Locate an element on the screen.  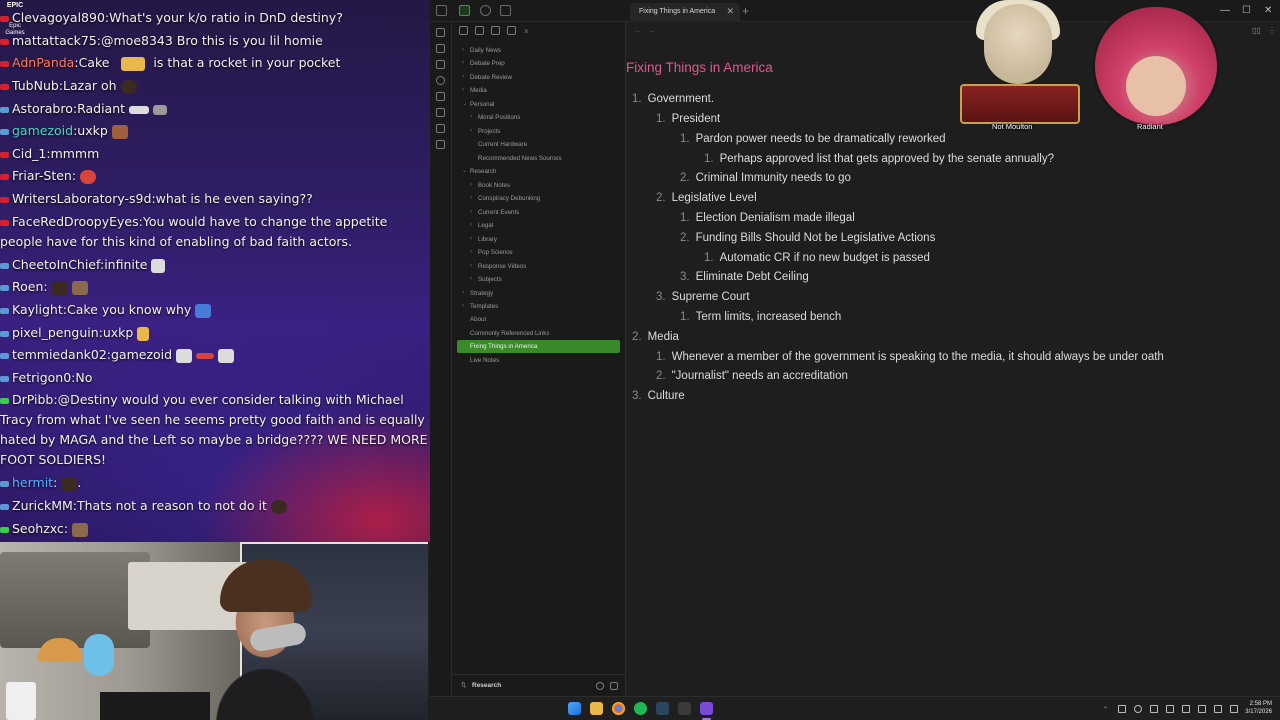
chrome-icon is located at coordinates (618, 708).